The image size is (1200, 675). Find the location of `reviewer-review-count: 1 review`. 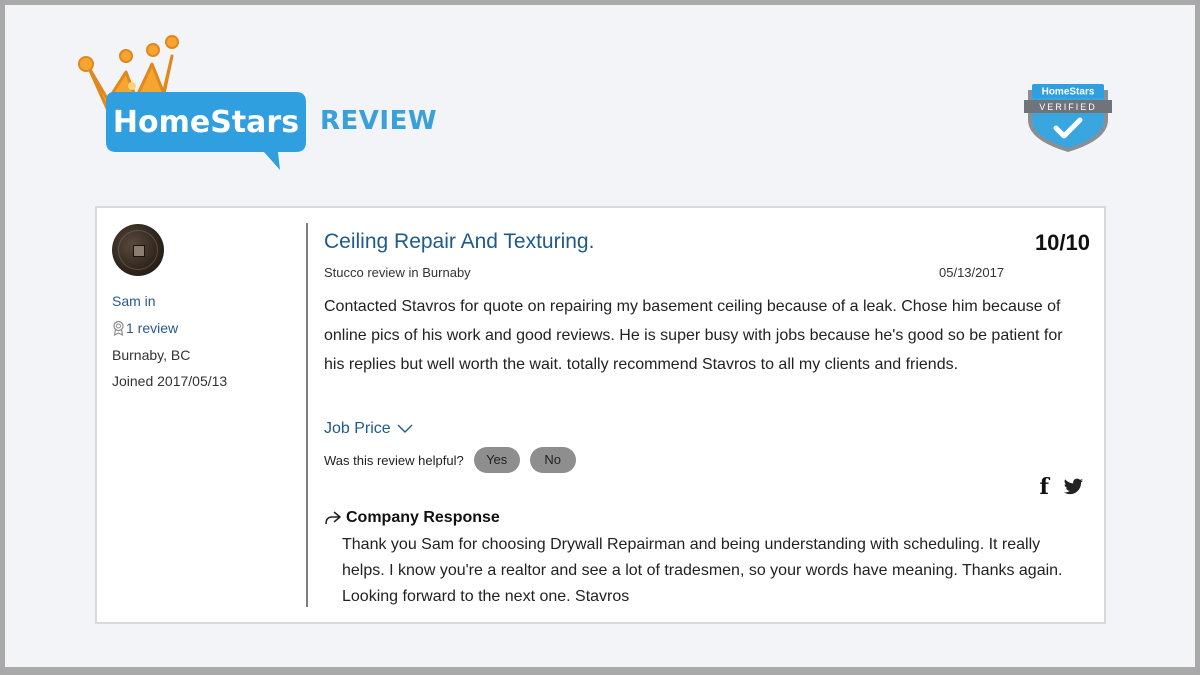

reviewer-review-count: 1 review is located at coordinates (145, 328).